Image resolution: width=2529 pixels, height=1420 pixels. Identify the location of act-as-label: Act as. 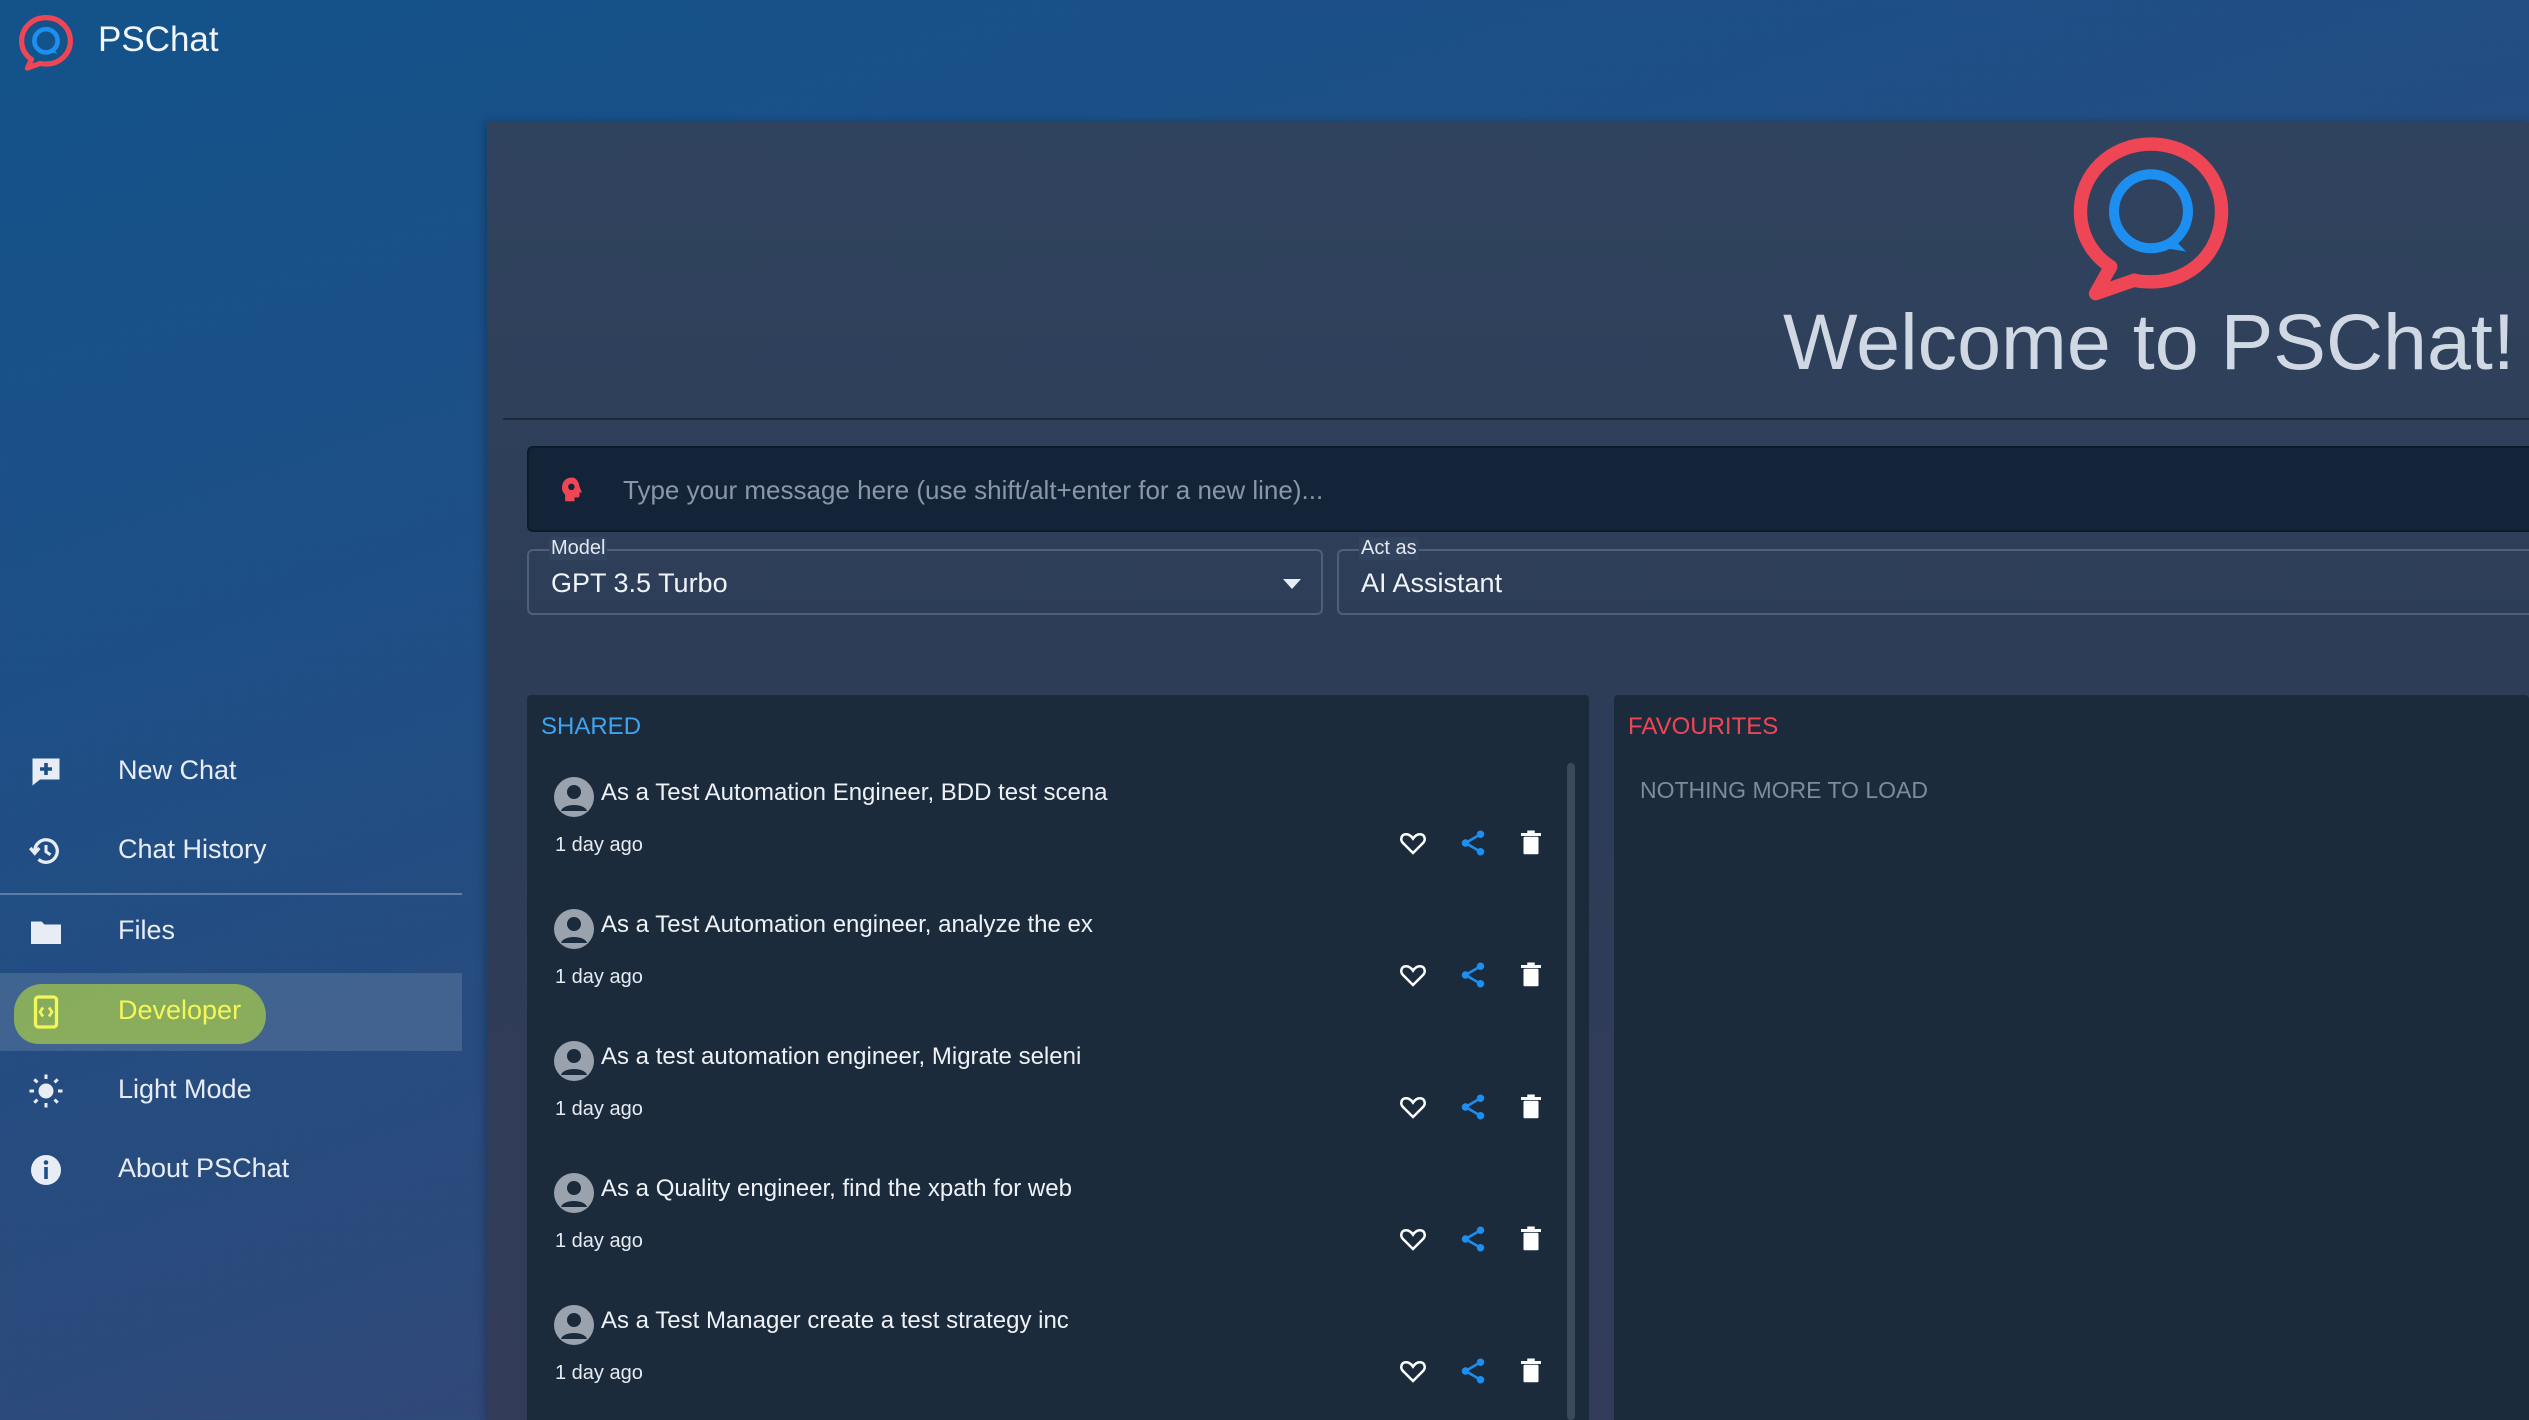
(1389, 548).